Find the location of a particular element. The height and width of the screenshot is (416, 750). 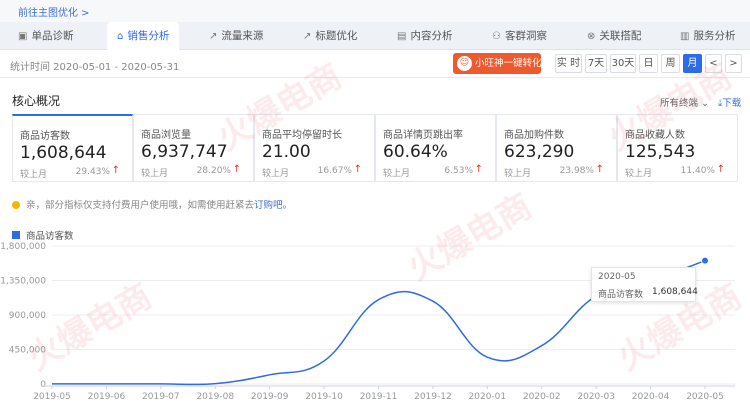

x-tick-label: 2019-10 is located at coordinates (324, 397).